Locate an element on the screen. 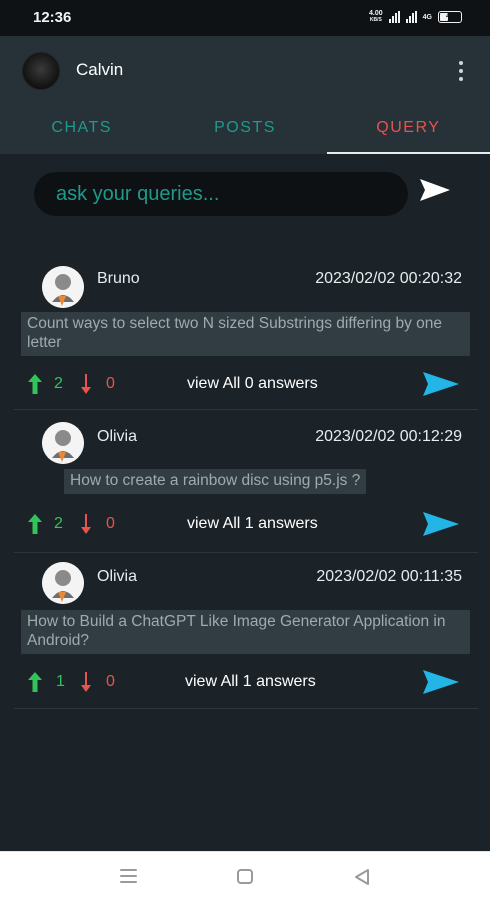 The image size is (490, 900). tab-chats: CHATS is located at coordinates (81, 132).